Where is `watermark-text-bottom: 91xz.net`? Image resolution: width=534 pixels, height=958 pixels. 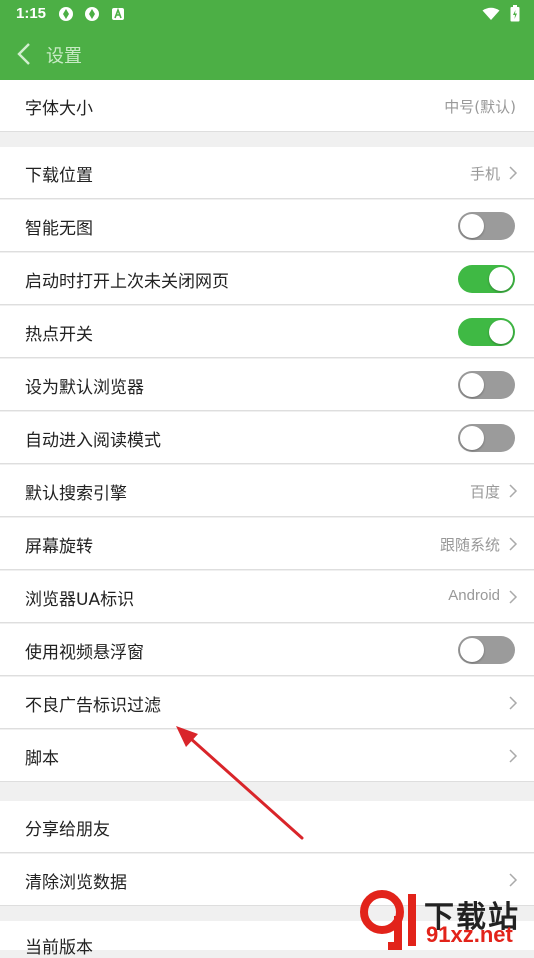
watermark-text-bottom: 91xz.net is located at coordinates (469, 934).